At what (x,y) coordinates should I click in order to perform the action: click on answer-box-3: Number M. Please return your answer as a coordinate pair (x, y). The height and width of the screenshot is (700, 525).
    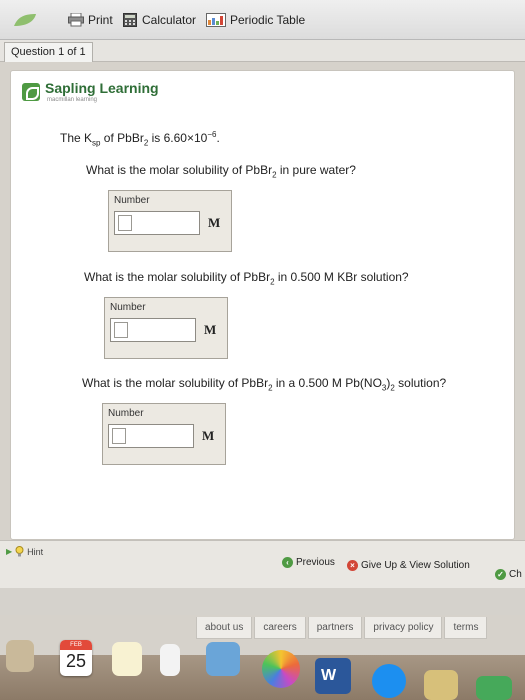
    Looking at the image, I should click on (164, 434).